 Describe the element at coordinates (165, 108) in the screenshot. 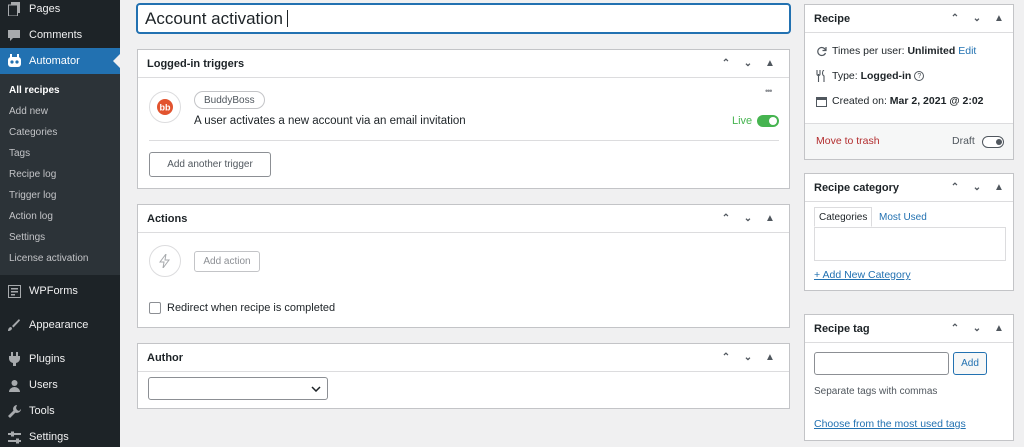

I see `svg-text: bb` at that location.